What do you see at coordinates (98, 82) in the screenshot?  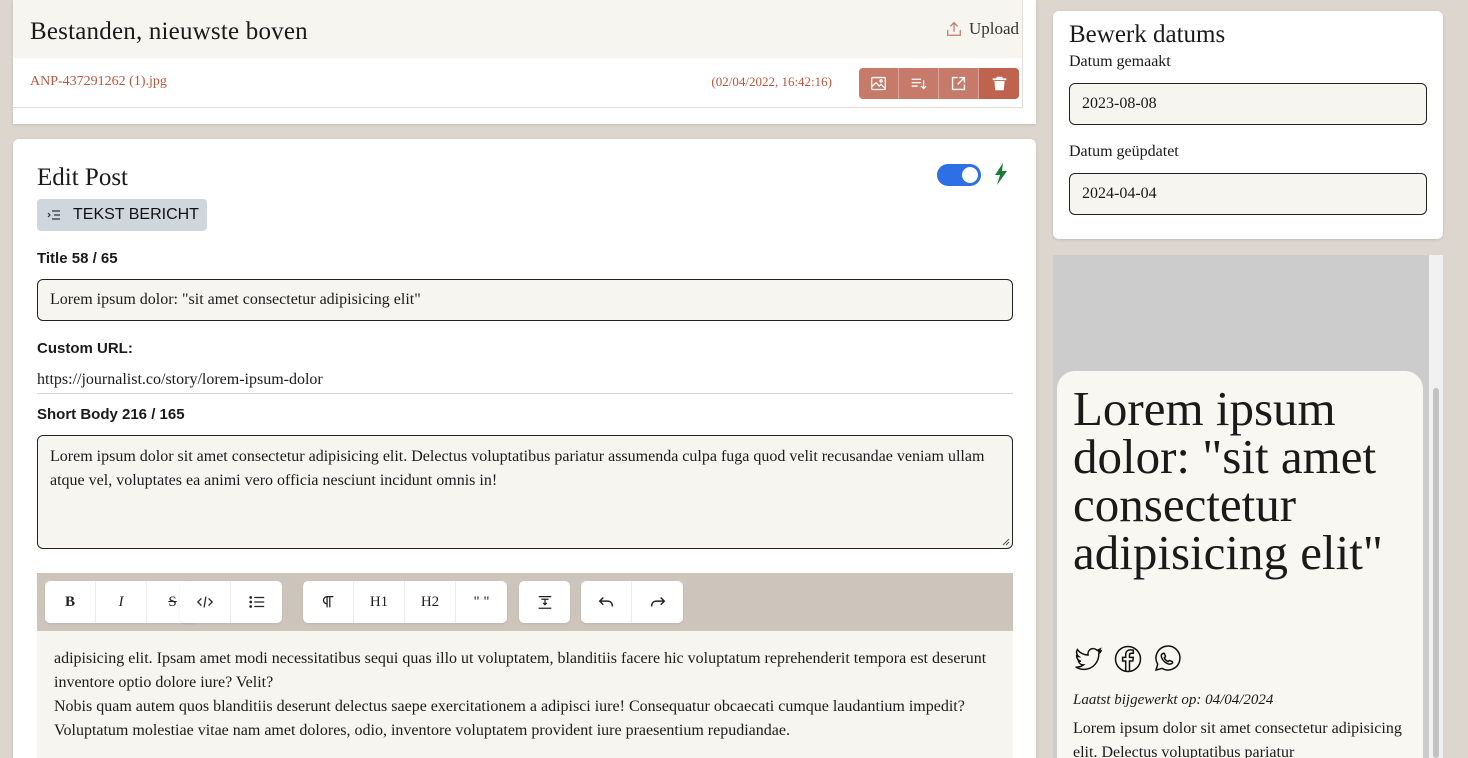 I see `file-name-link: ANP-437291262 (1).jpg` at bounding box center [98, 82].